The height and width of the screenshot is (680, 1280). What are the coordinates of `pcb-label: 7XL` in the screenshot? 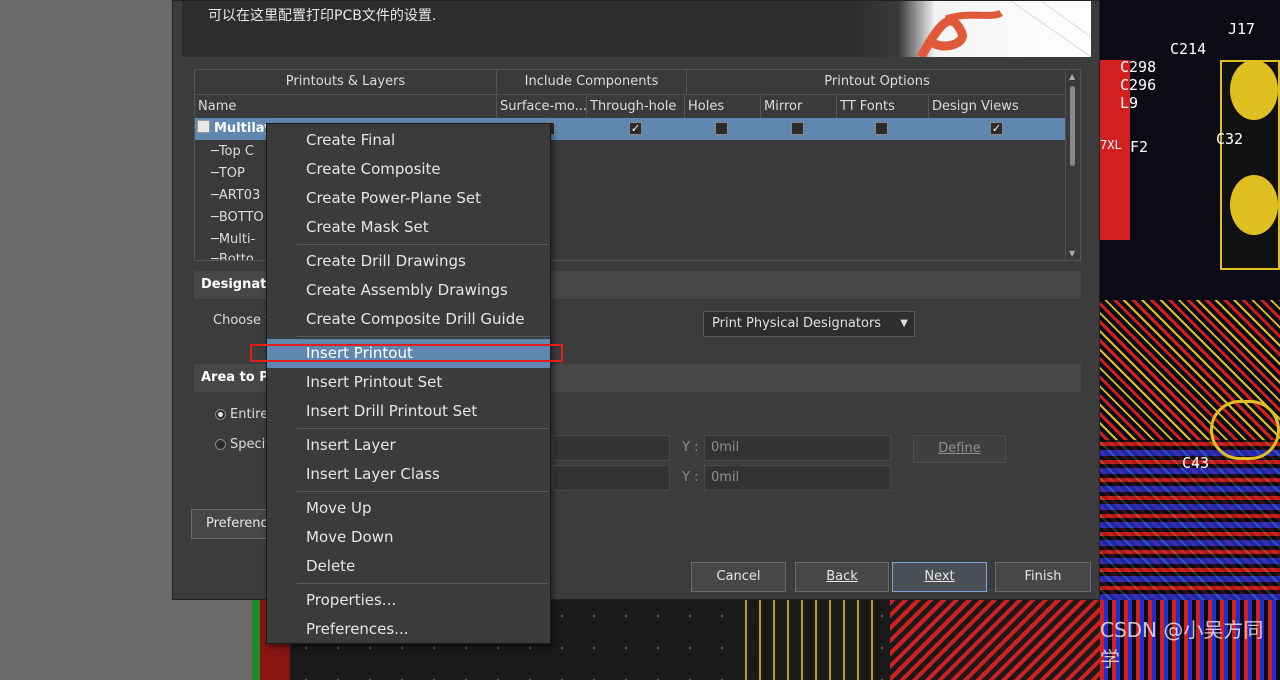 It's located at (1111, 145).